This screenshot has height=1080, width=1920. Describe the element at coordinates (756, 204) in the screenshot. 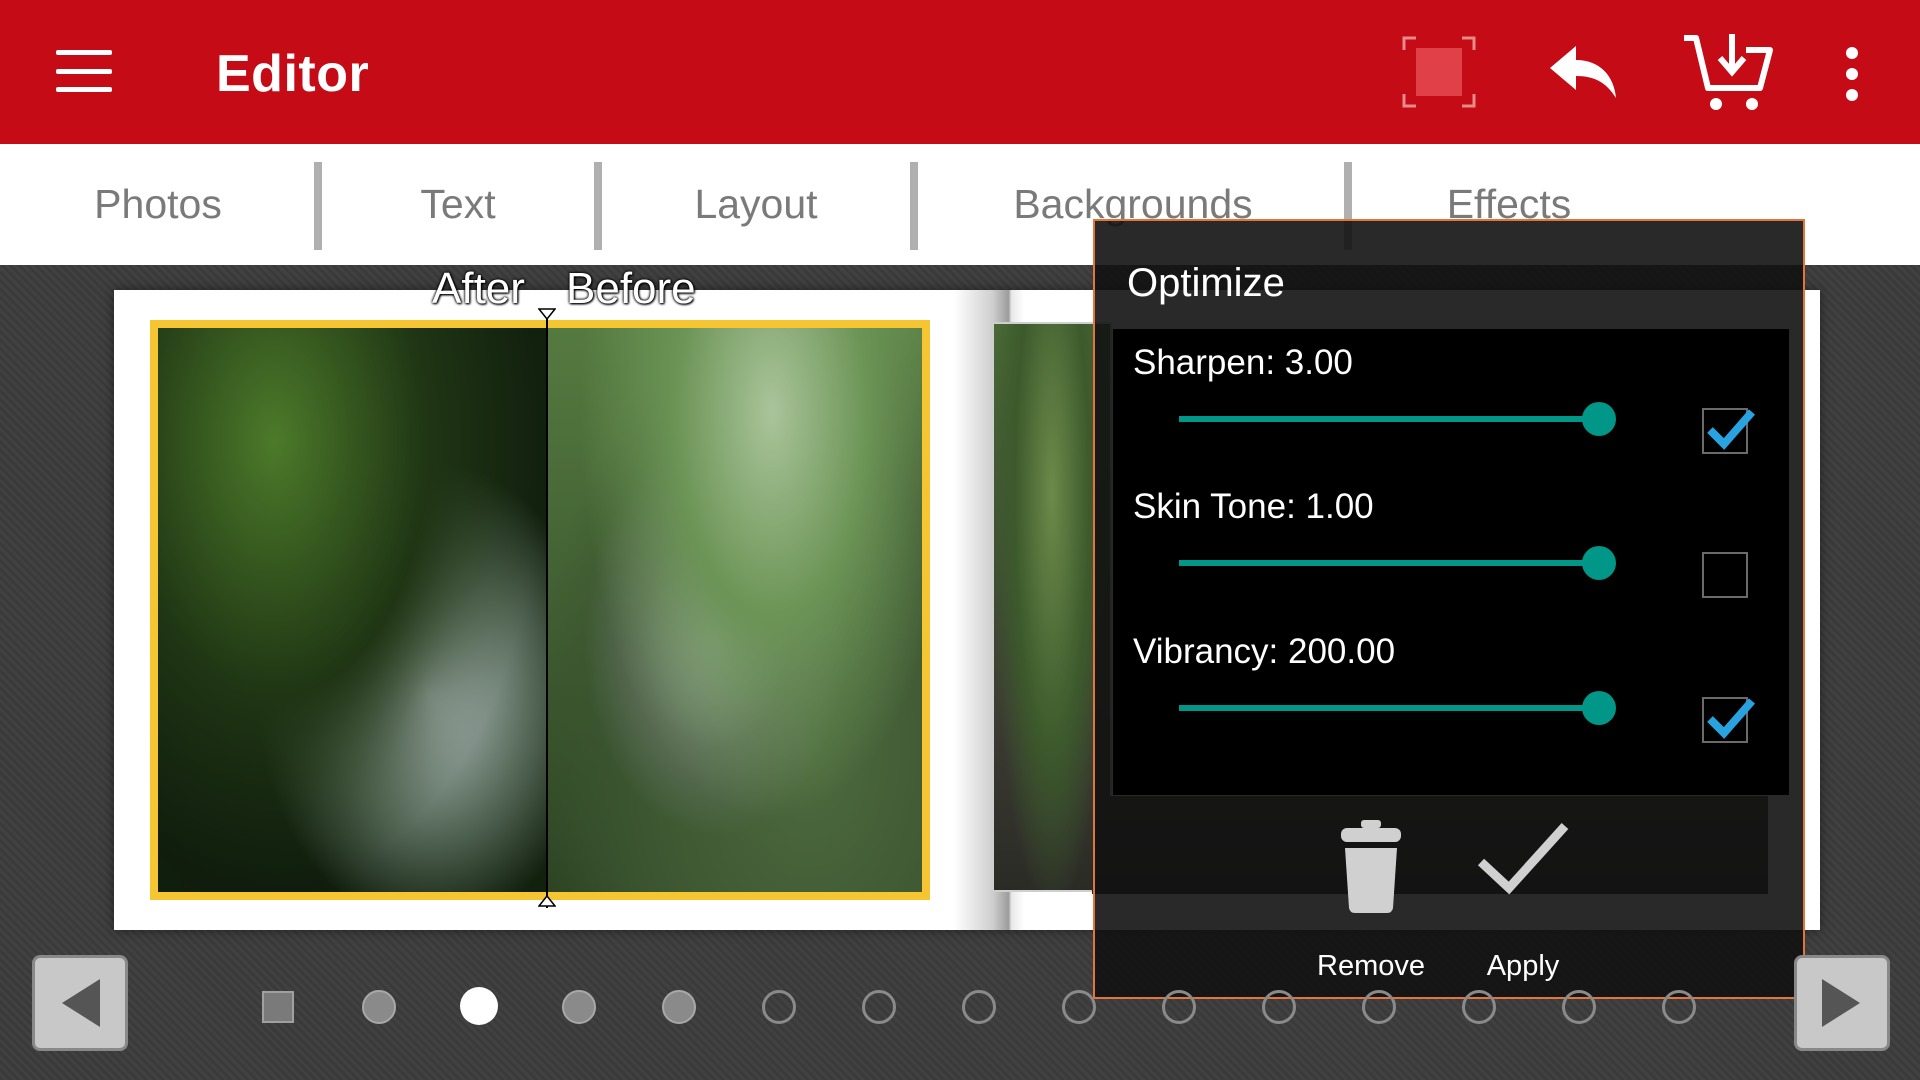

I see `tab-layout: Layout` at that location.